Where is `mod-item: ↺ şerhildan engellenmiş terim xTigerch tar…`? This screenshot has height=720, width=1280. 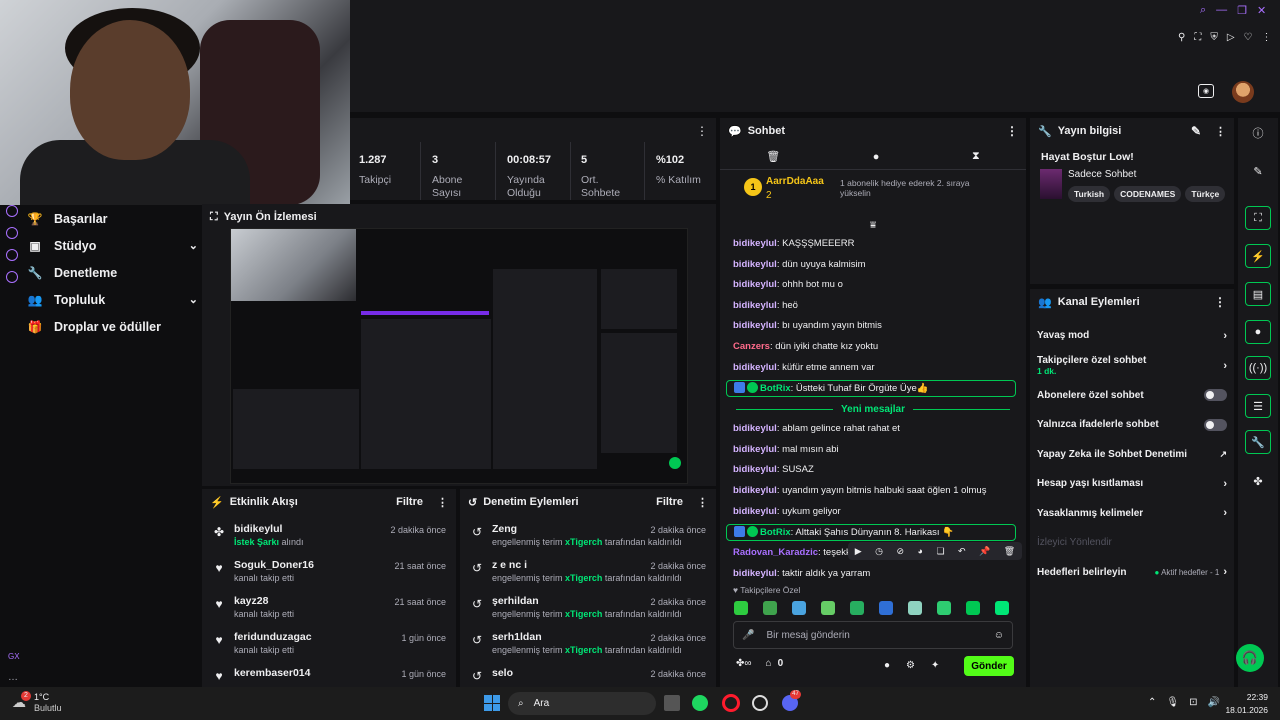 mod-item: ↺ şerhildan engellenmiş terim xTigerch tar… is located at coordinates (588, 609).